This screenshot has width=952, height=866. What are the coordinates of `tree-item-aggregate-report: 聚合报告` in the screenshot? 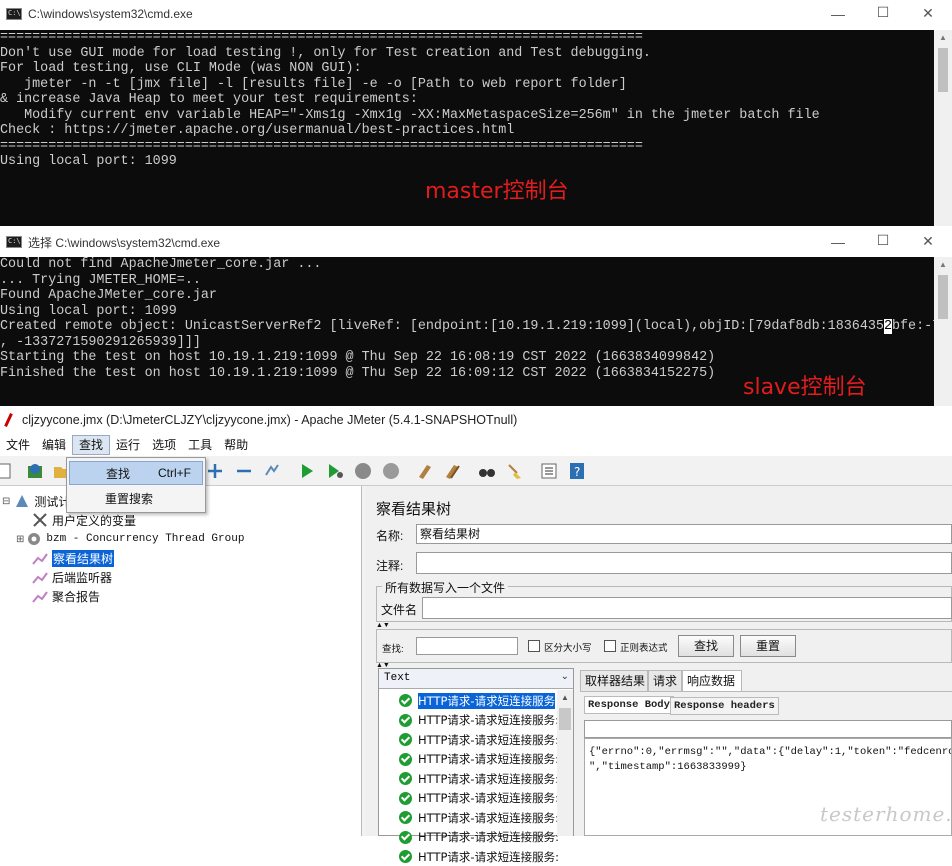 It's located at (66, 596).